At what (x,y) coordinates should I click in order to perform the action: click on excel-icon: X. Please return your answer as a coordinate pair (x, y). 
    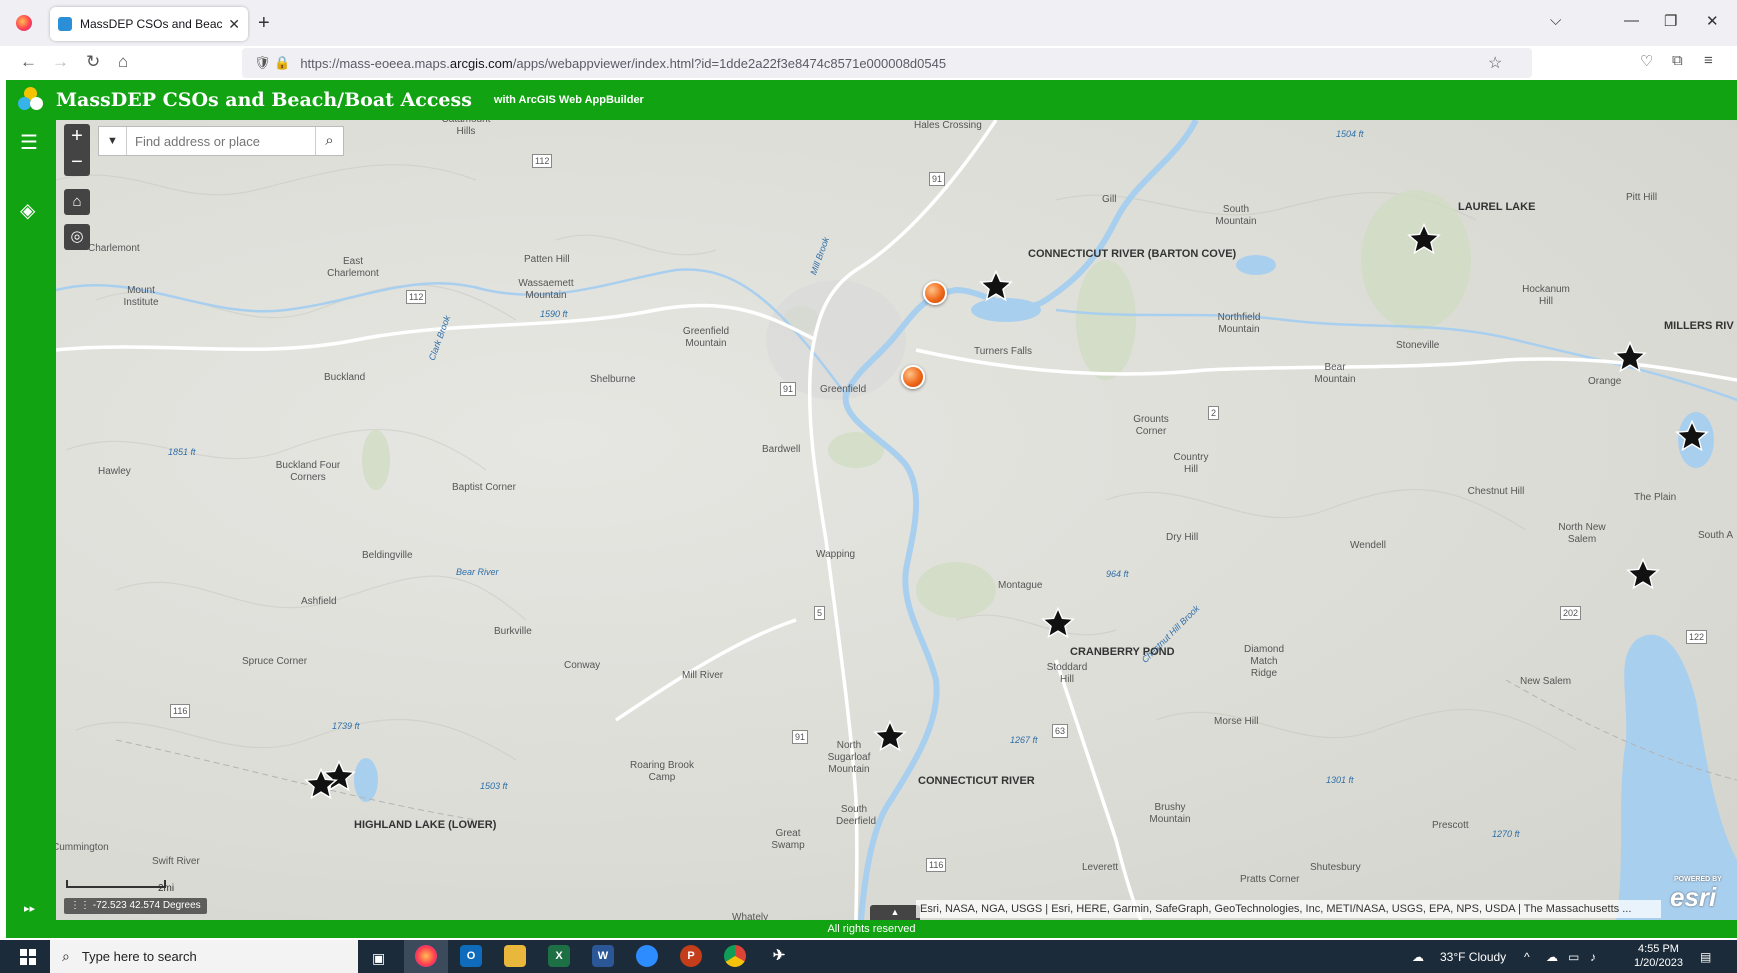
    Looking at the image, I should click on (559, 956).